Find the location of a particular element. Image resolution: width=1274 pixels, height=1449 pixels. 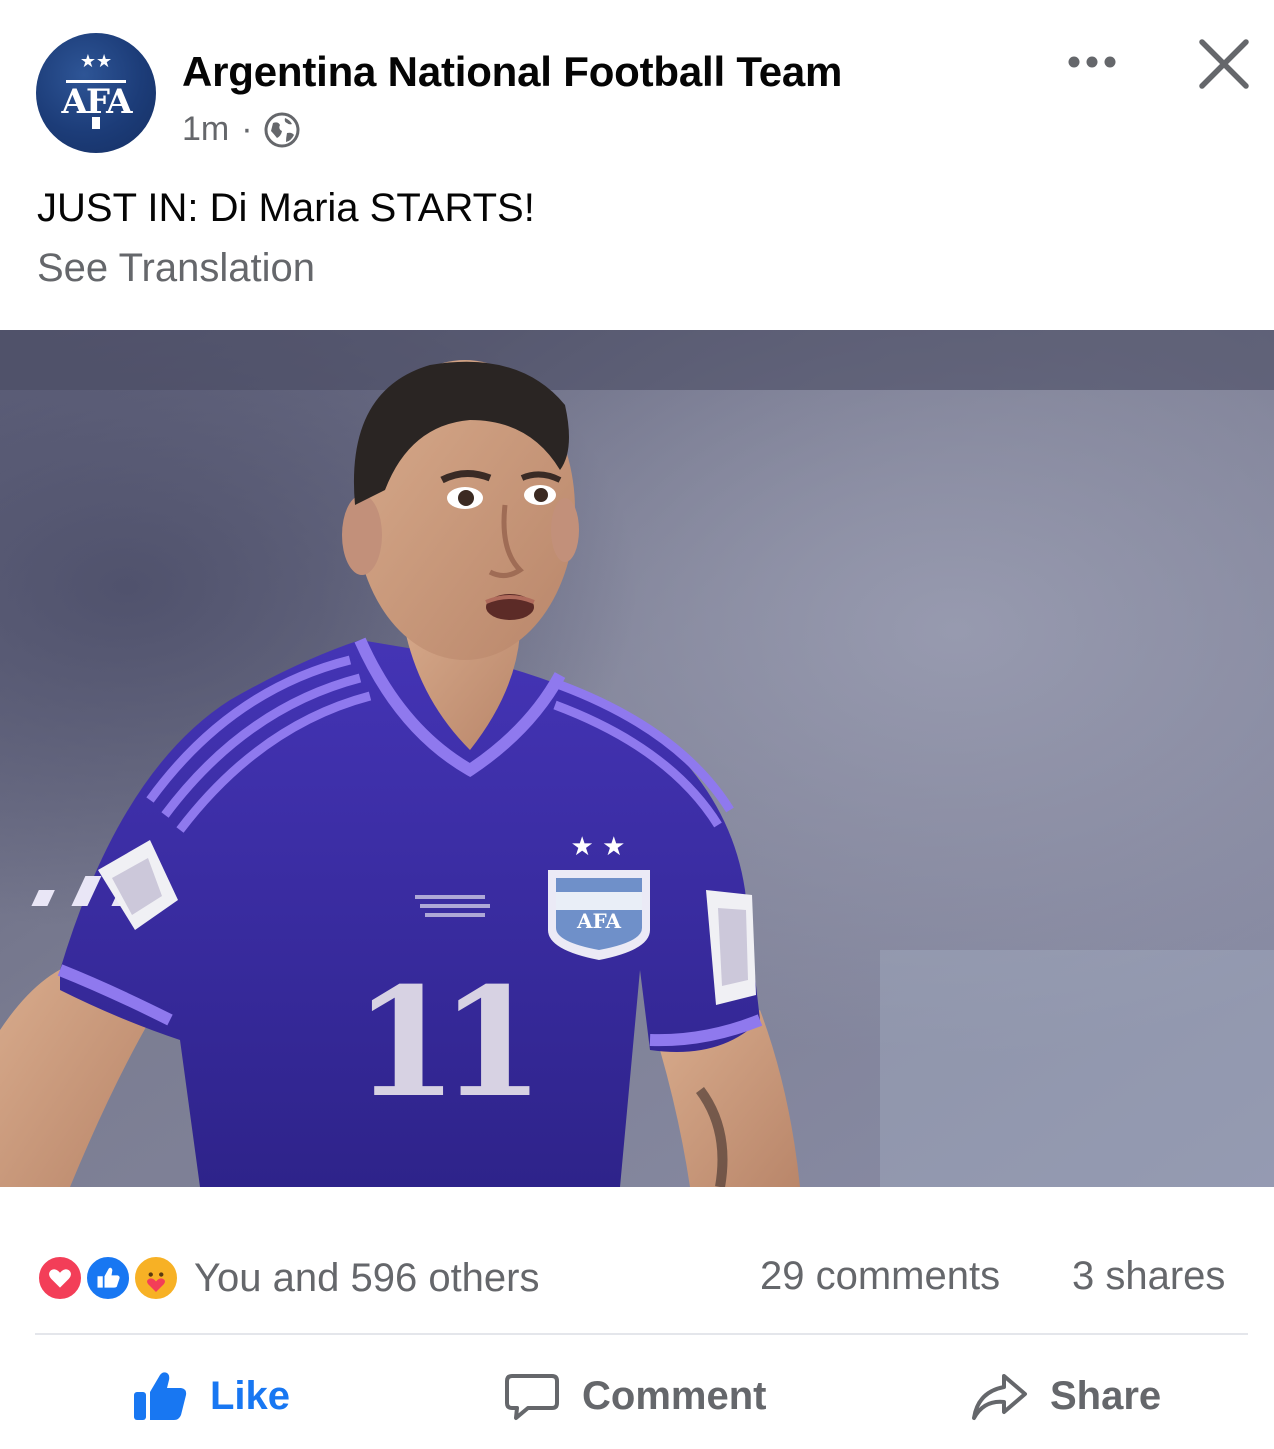

reaction-icons is located at coordinates (110, 1278).